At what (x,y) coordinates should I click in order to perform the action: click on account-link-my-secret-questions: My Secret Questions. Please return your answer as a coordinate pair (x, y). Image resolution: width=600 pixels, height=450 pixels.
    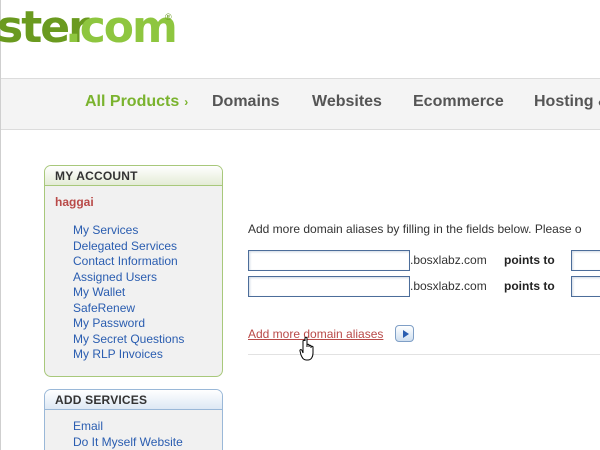
    Looking at the image, I should click on (147, 340).